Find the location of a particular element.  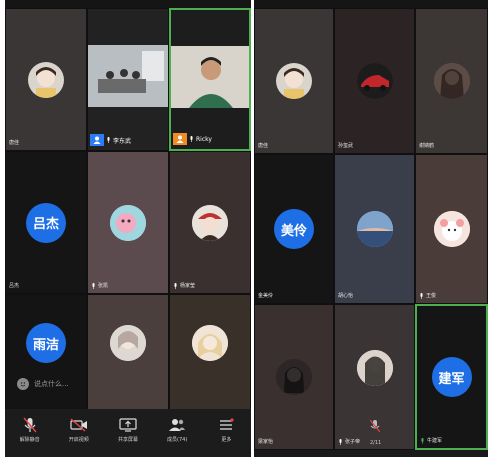

participant-name: 胡心怡 is located at coordinates (346, 296).